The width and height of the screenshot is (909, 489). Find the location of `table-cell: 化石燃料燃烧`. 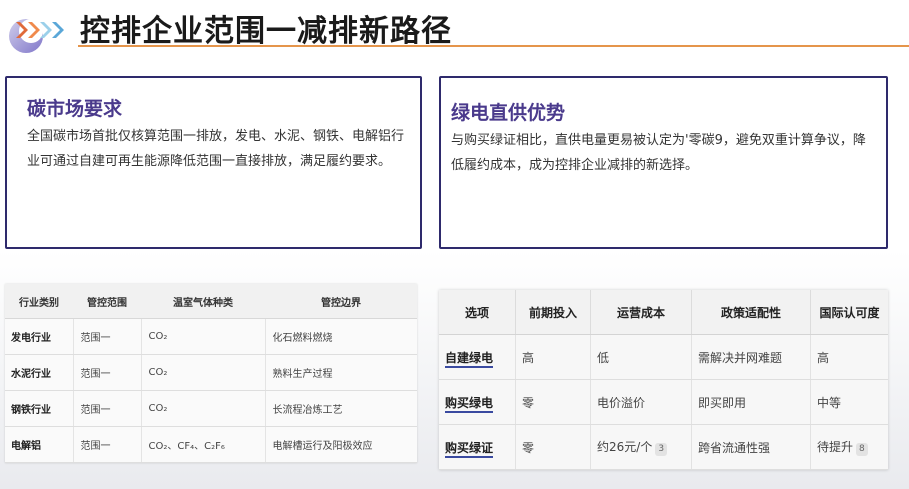

table-cell: 化石燃料燃烧 is located at coordinates (341, 336).